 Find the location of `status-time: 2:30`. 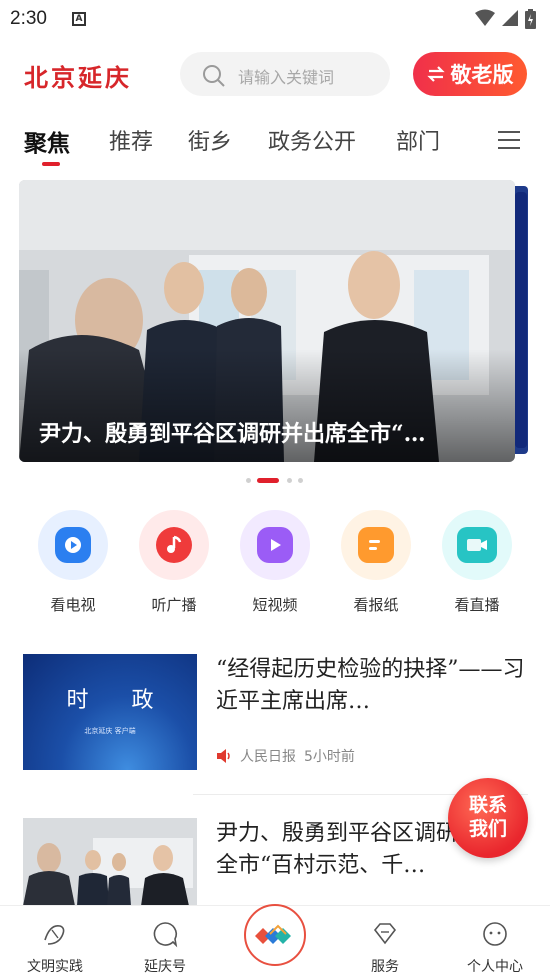

status-time: 2:30 is located at coordinates (28, 18).